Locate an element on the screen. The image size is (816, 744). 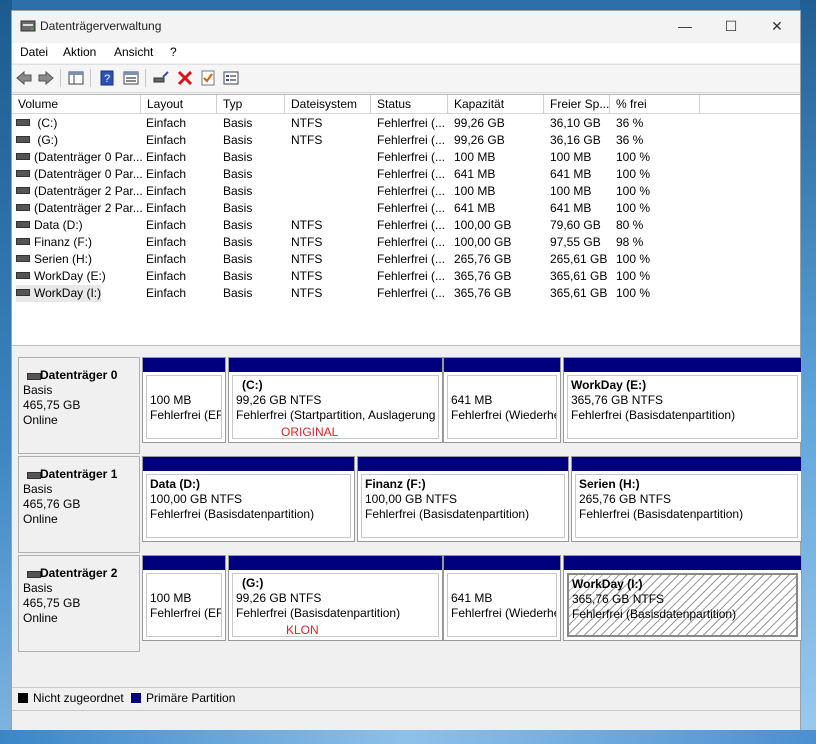
column-header-type: Typ is located at coordinates (251, 104).